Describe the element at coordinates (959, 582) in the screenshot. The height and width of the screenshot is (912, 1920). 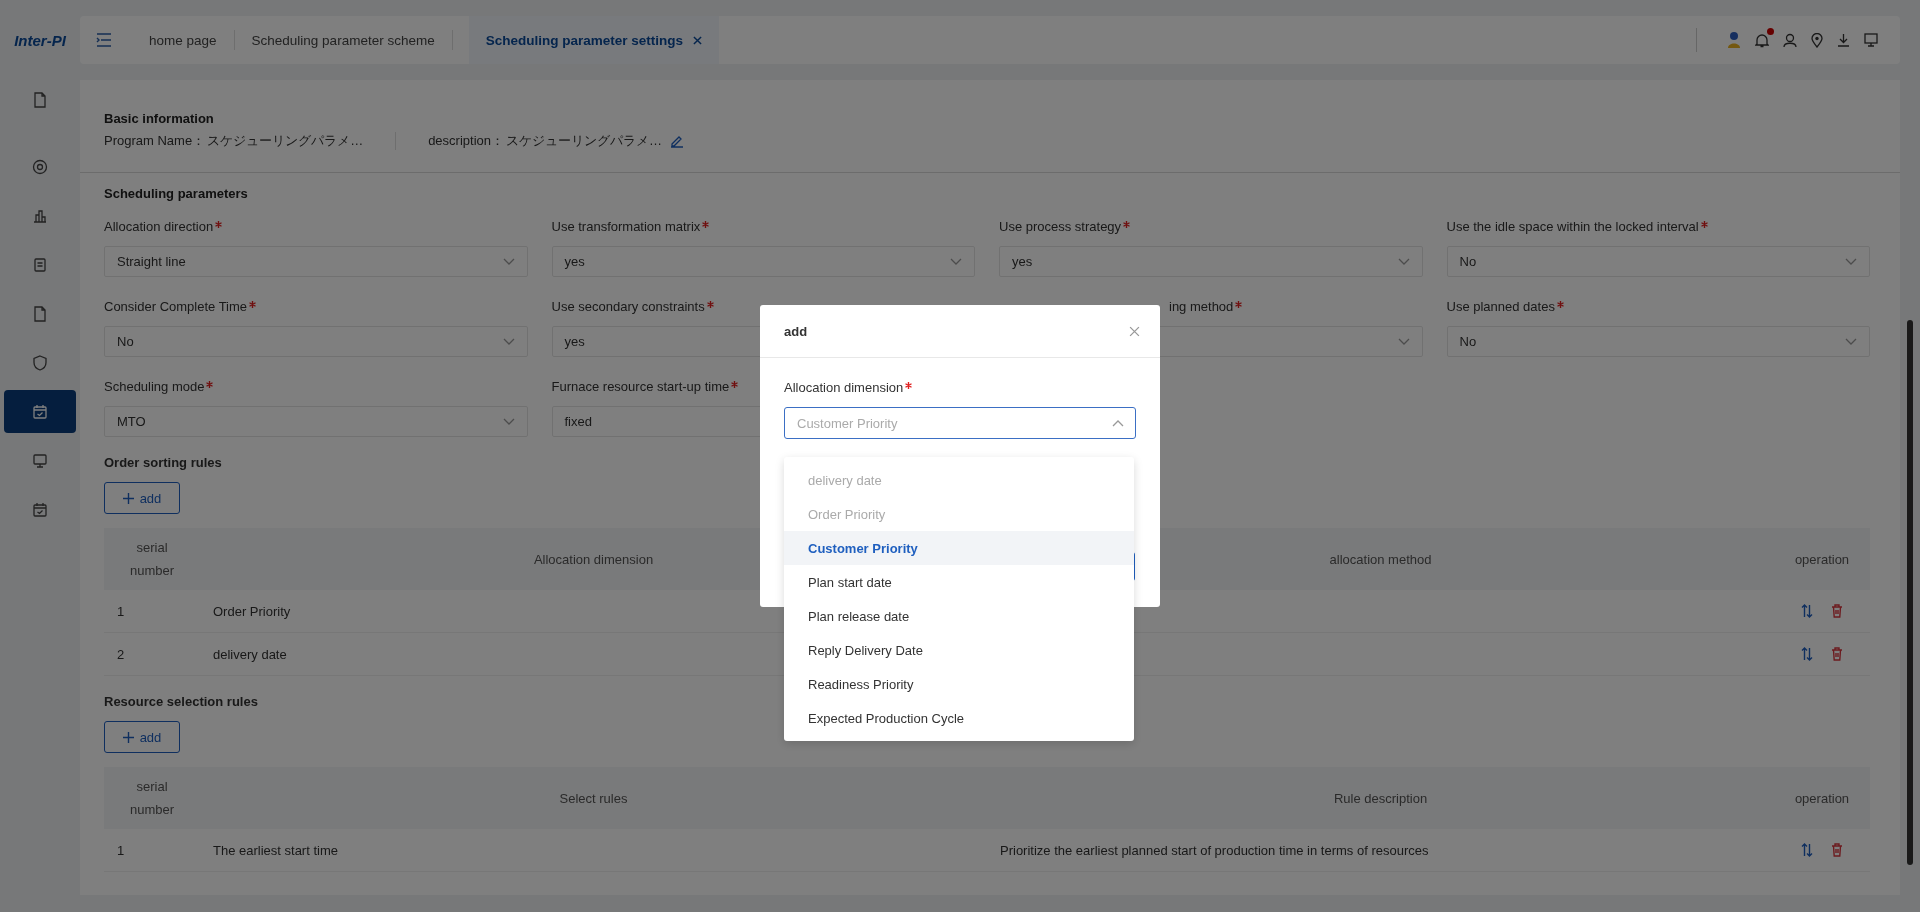
I see `dropdown-option: Plan start date` at that location.